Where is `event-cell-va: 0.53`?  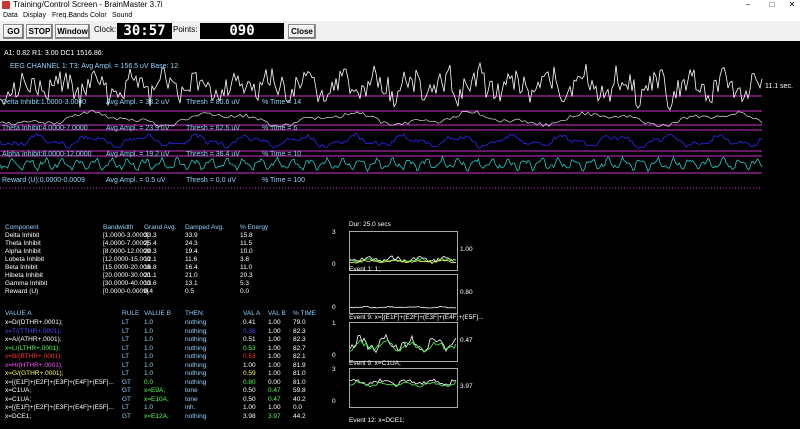
event-cell-va: 0.53 is located at coordinates (249, 356).